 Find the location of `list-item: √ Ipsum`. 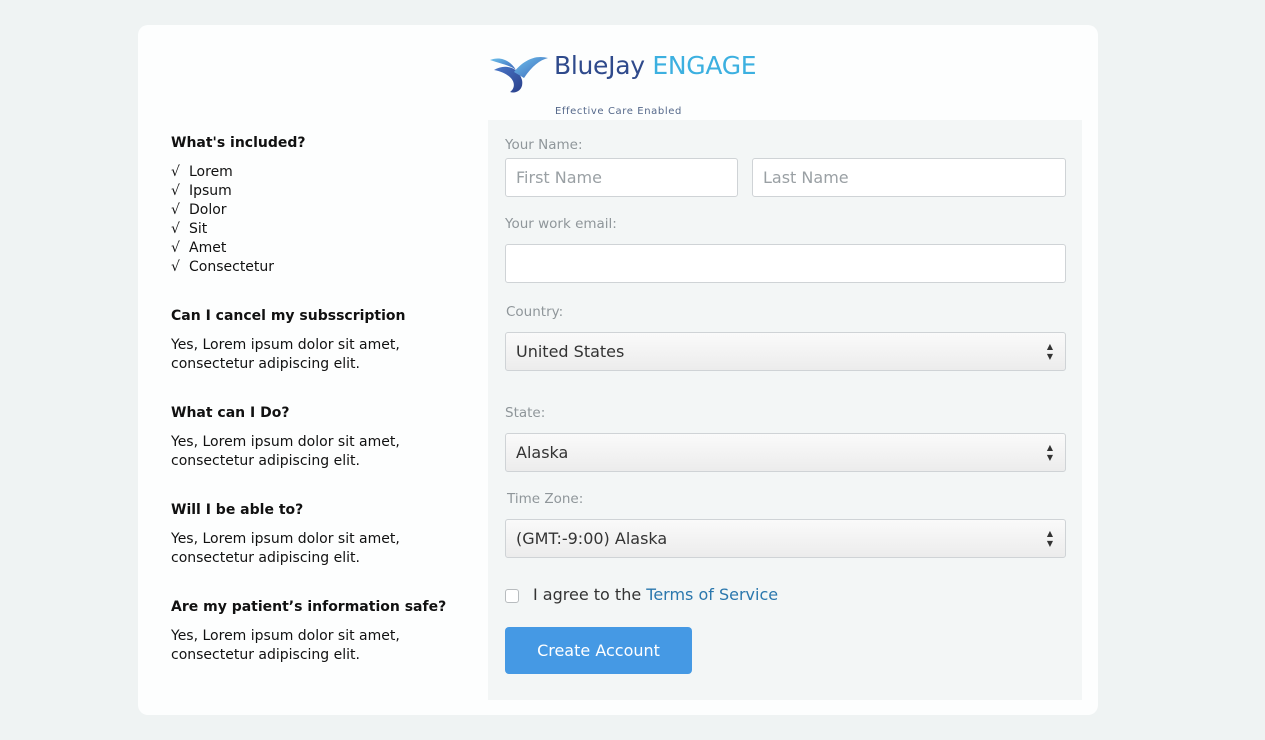

list-item: √ Ipsum is located at coordinates (201, 191).